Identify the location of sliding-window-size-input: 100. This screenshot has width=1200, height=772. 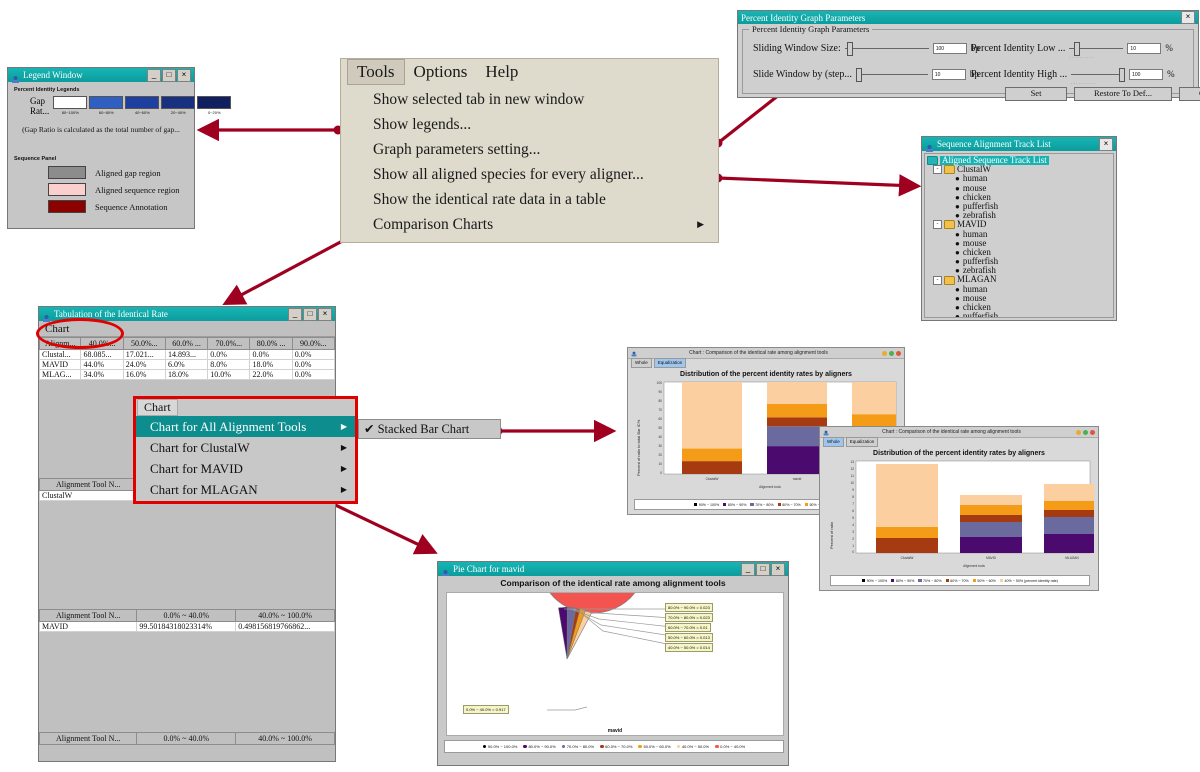
(949, 48).